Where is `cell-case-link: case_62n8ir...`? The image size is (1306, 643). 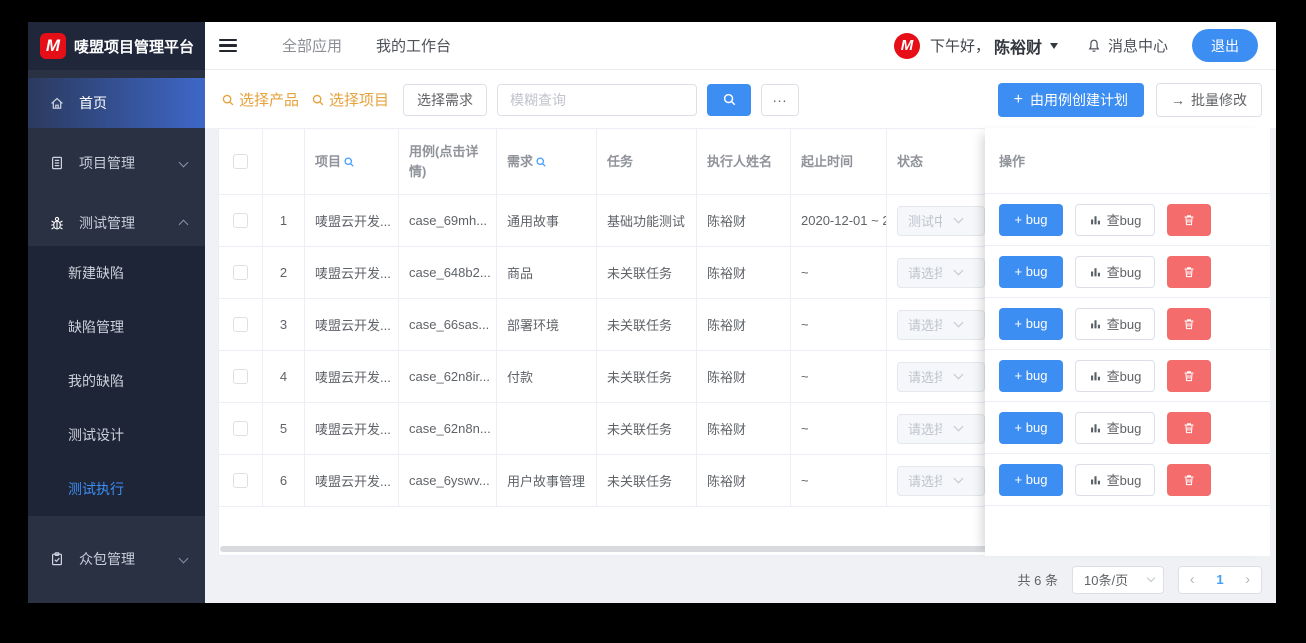
cell-case-link: case_62n8ir... is located at coordinates (448, 377).